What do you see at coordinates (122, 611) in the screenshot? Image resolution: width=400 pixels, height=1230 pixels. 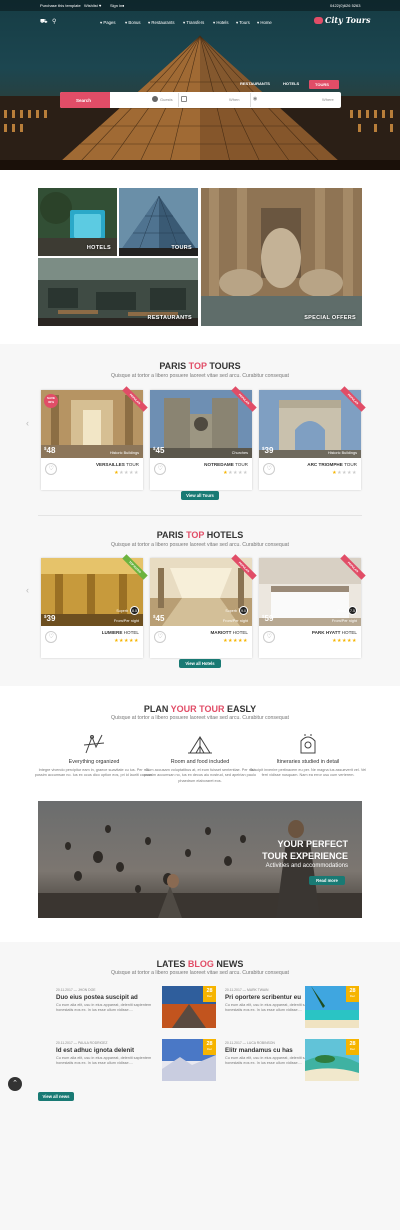 I see `score-label: Superb` at bounding box center [122, 611].